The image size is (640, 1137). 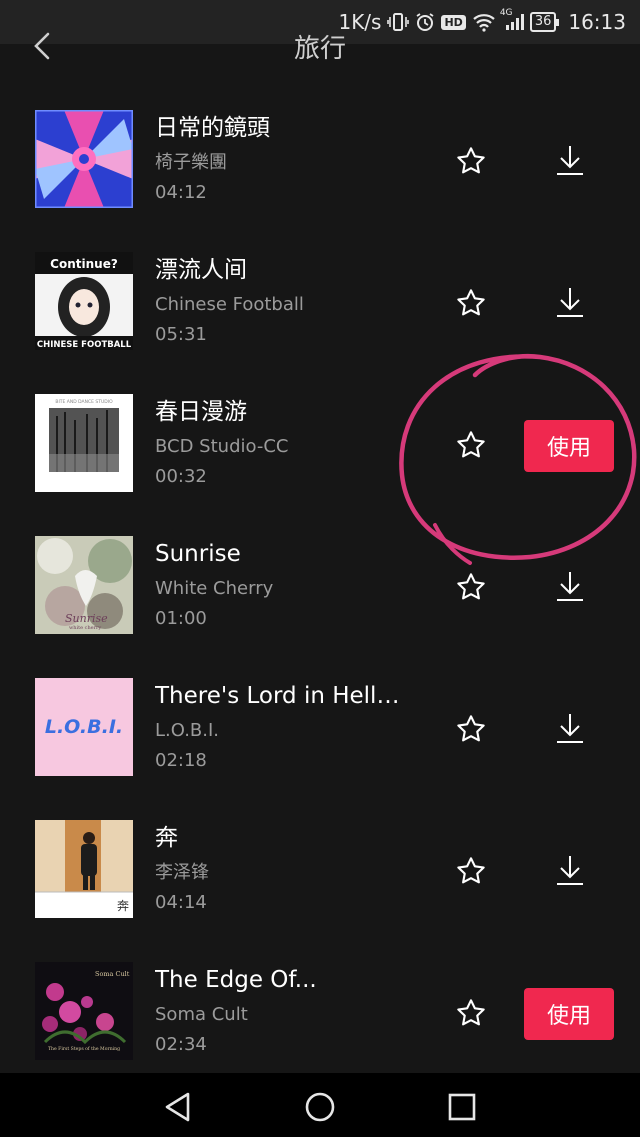 What do you see at coordinates (84, 1011) in the screenshot?
I see `album-cover: Soma Cult The First Steps of the Morning` at bounding box center [84, 1011].